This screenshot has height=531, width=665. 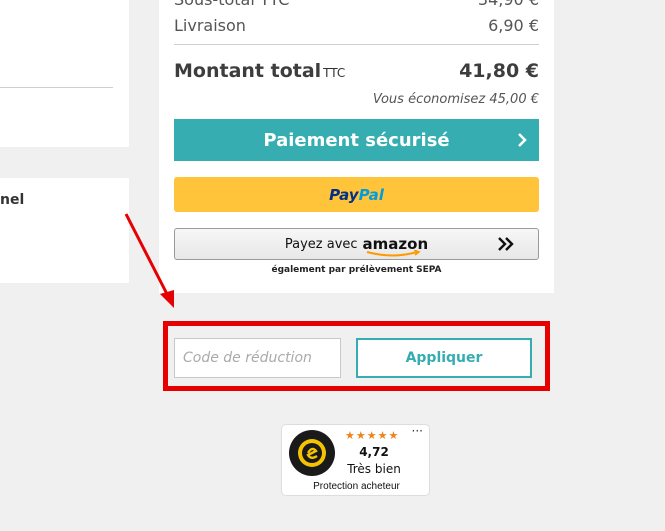 I want to click on sepa-note: également par prélèvement SEPA, so click(x=356, y=270).